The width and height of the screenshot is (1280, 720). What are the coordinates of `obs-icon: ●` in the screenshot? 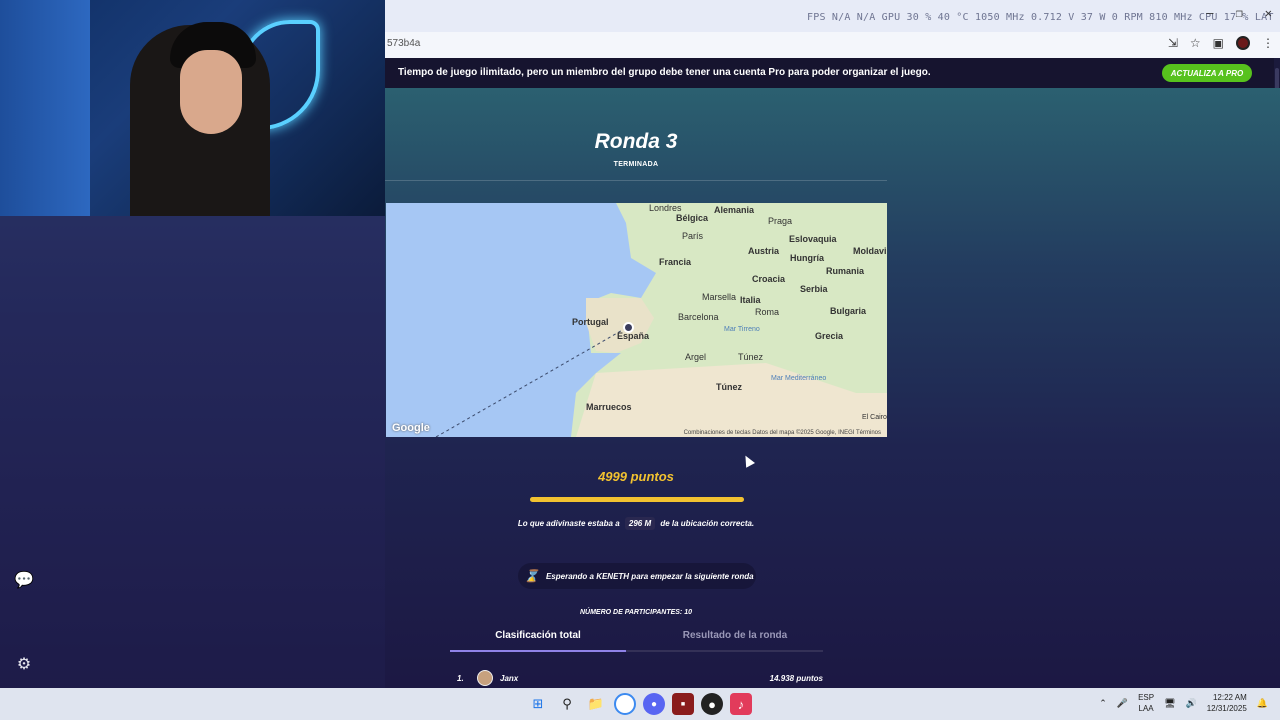 It's located at (712, 704).